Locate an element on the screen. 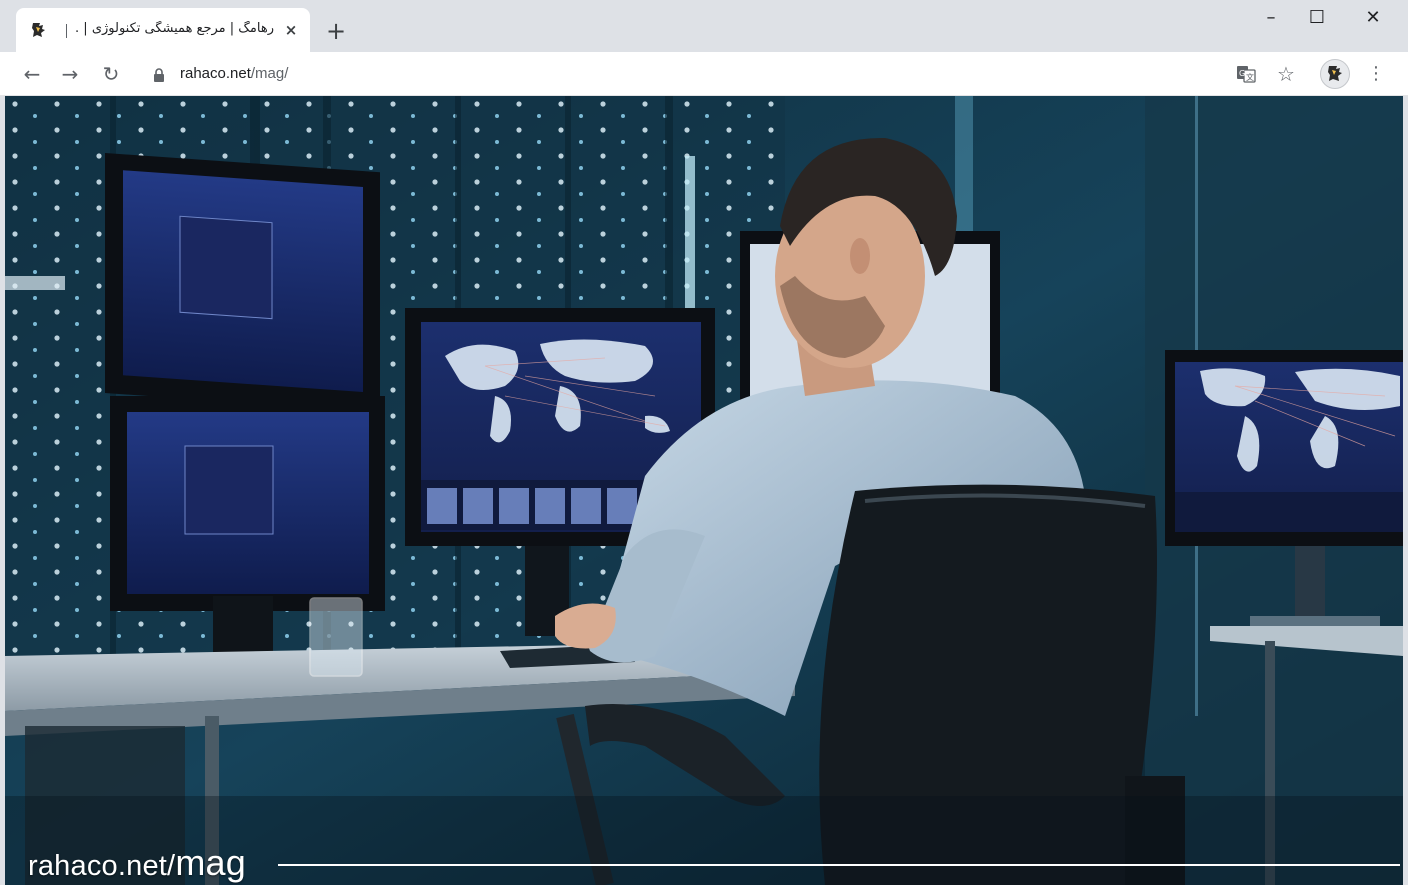 Image resolution: width=1408 pixels, height=885 pixels. url-text: rahaco.net/mag/ is located at coordinates (234, 73).